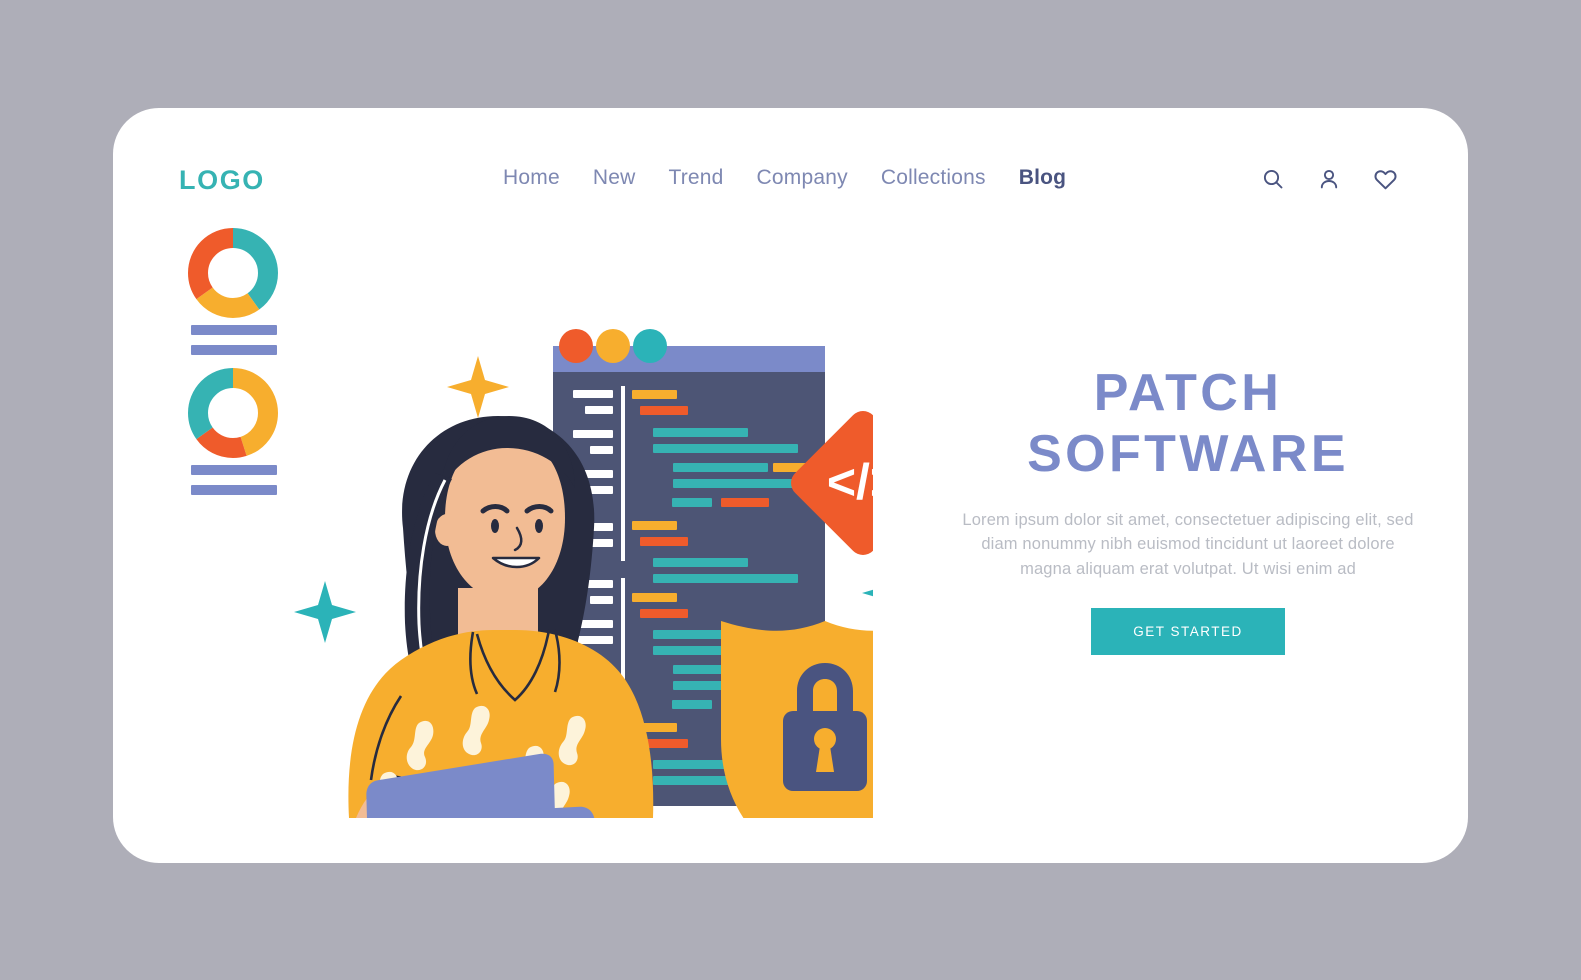 The width and height of the screenshot is (1581, 980). Describe the element at coordinates (576, 346) in the screenshot. I see `window-dot-red` at that location.